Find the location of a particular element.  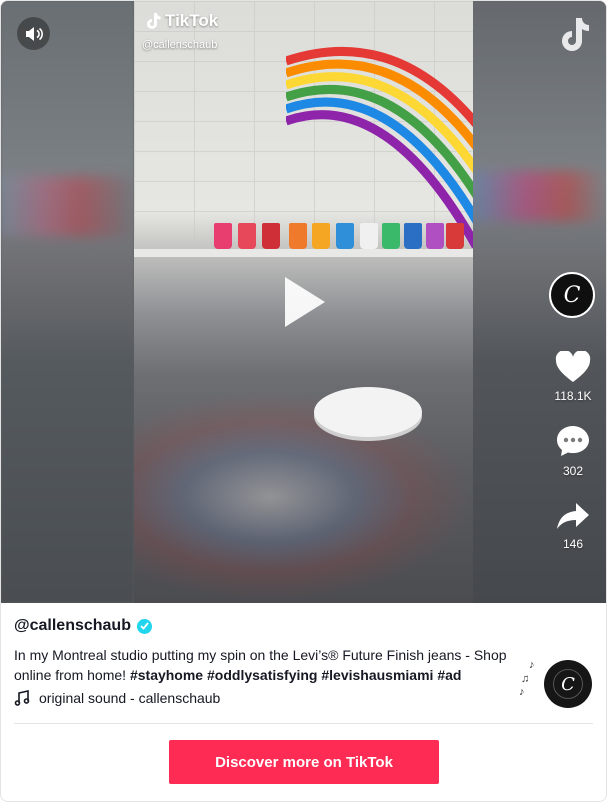

sound-icon is located at coordinates (34, 33).